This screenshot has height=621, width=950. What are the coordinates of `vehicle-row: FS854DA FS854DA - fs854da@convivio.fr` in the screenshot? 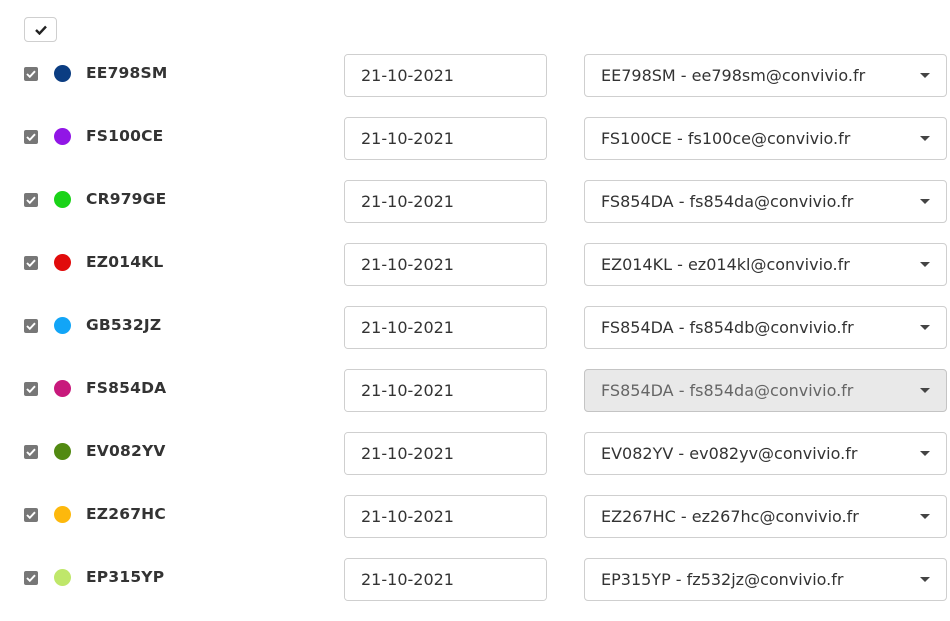 It's located at (475, 400).